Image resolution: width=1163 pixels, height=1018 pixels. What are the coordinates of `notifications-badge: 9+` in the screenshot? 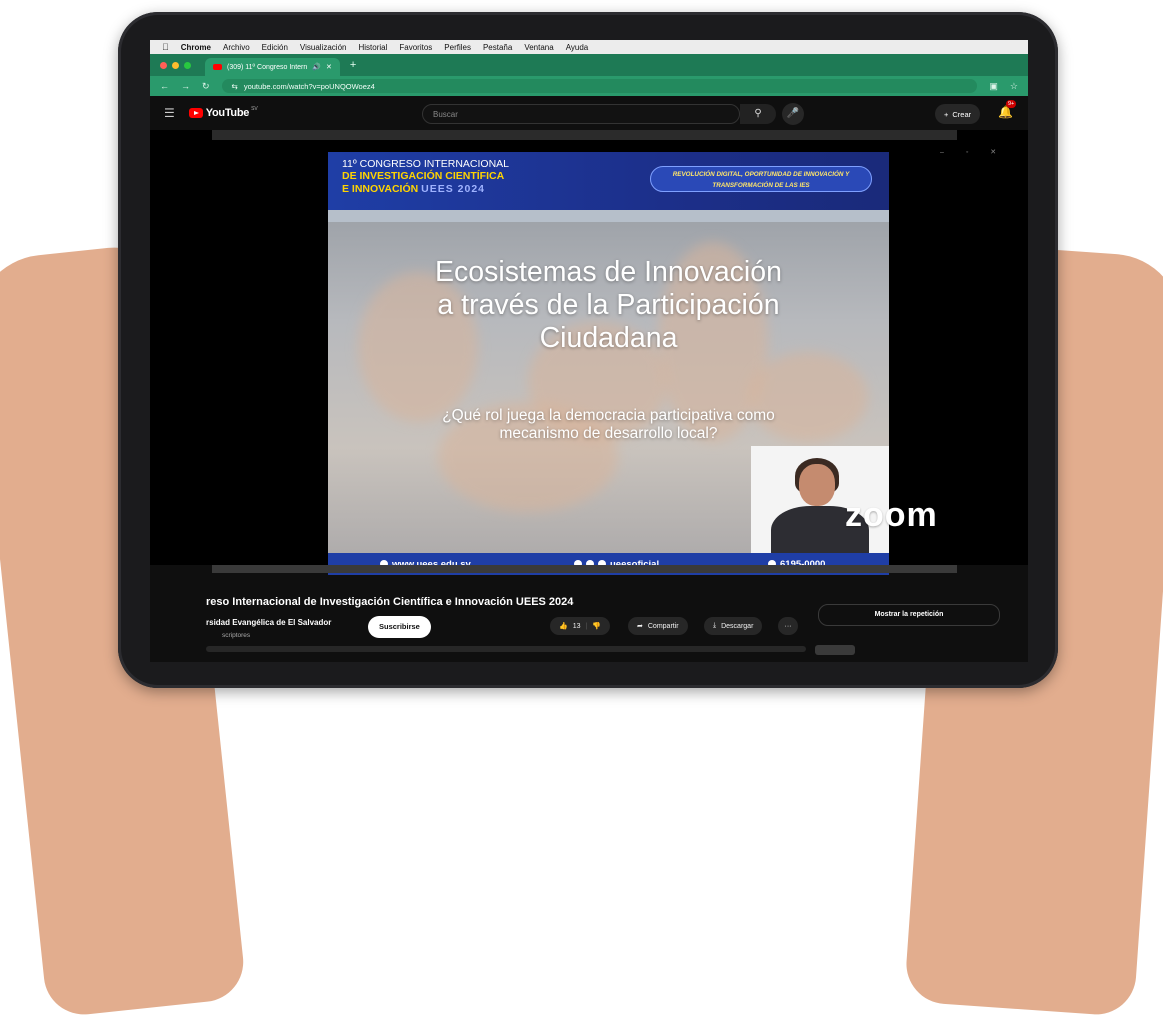 It's located at (1011, 104).